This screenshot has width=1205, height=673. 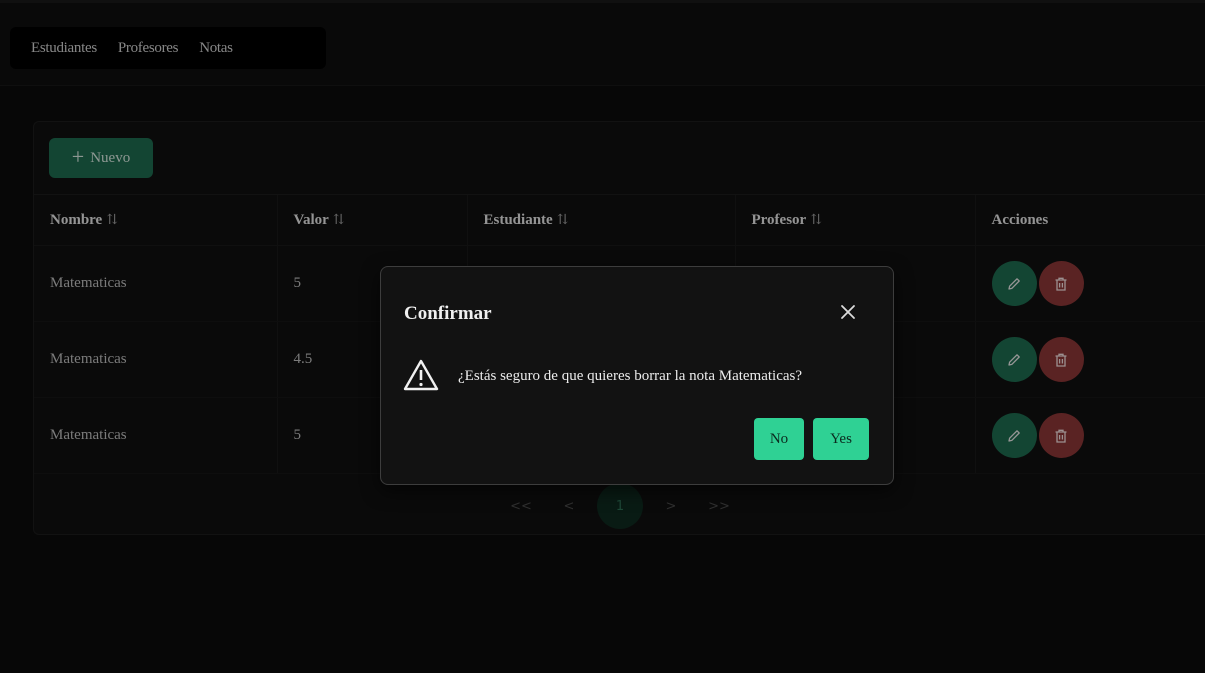 What do you see at coordinates (779, 439) in the screenshot?
I see `no-button: No` at bounding box center [779, 439].